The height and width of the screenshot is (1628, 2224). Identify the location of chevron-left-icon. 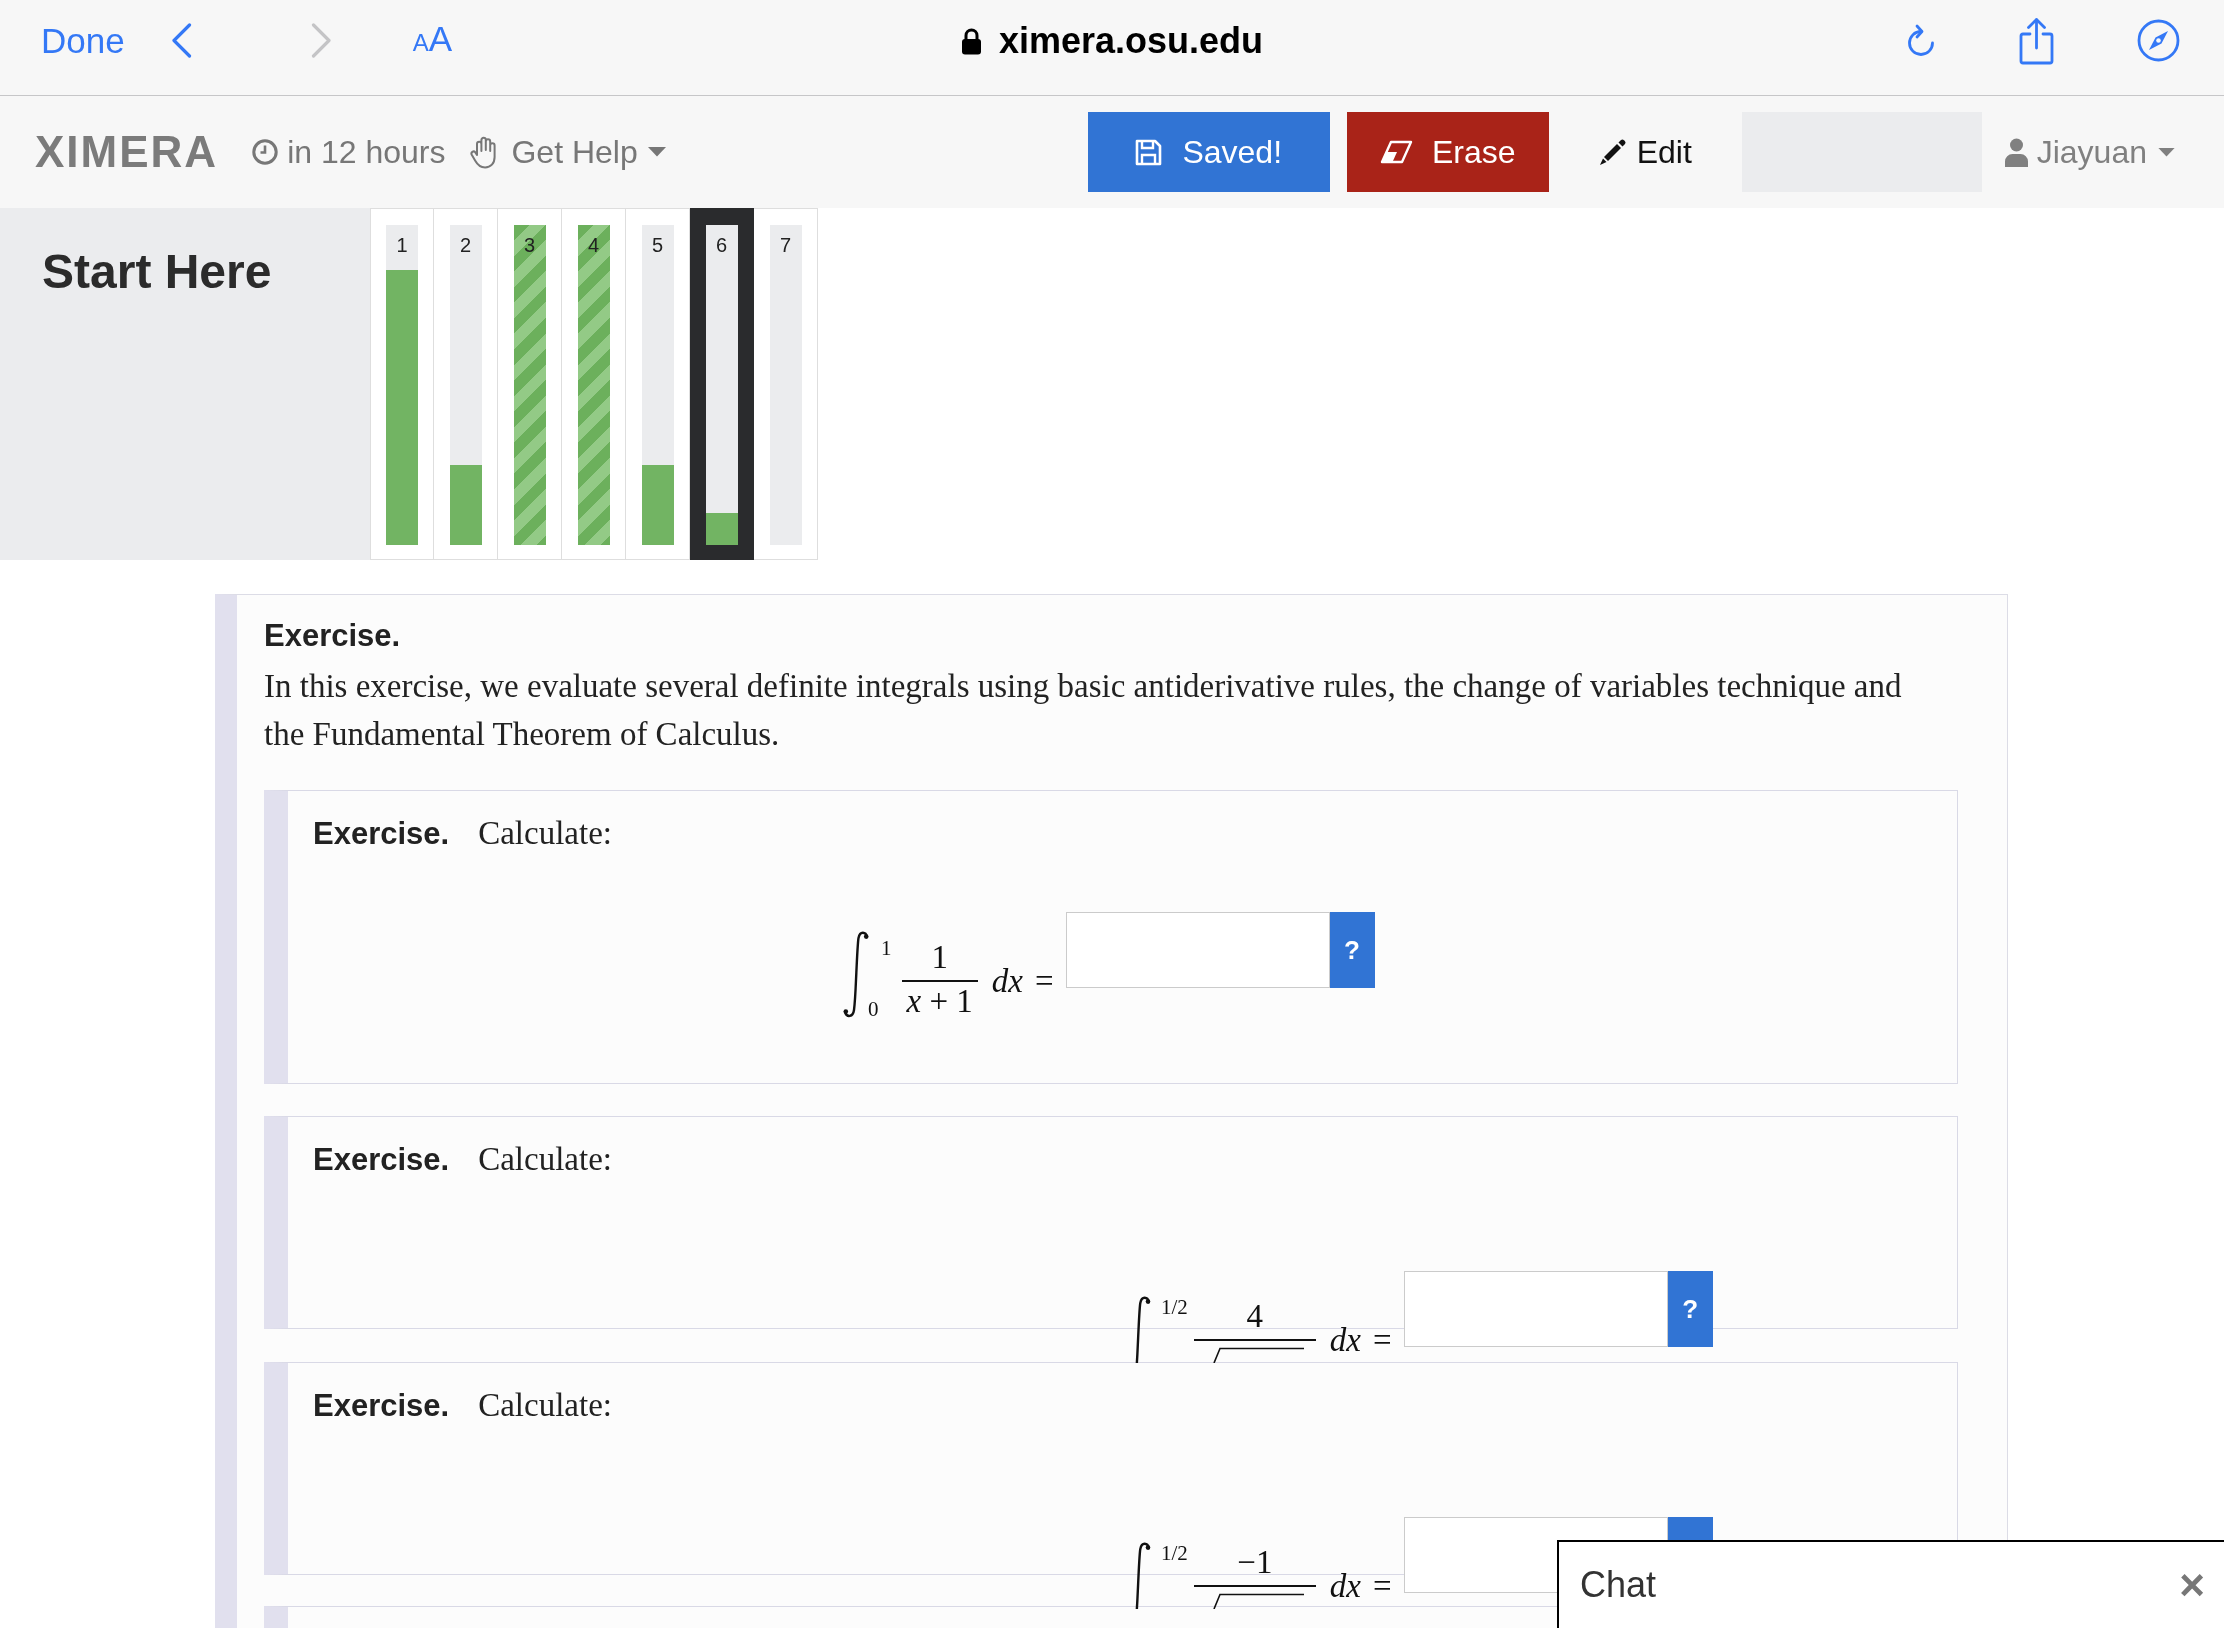
(181, 40).